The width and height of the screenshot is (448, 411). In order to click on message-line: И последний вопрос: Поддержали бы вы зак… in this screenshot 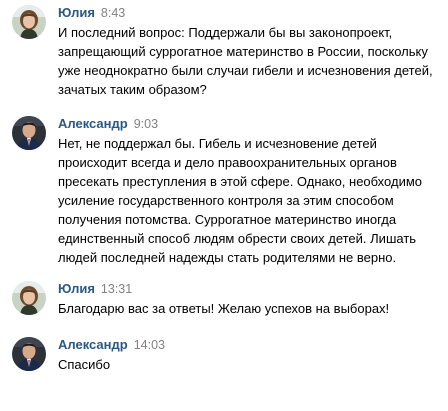, I will do `click(225, 32)`.